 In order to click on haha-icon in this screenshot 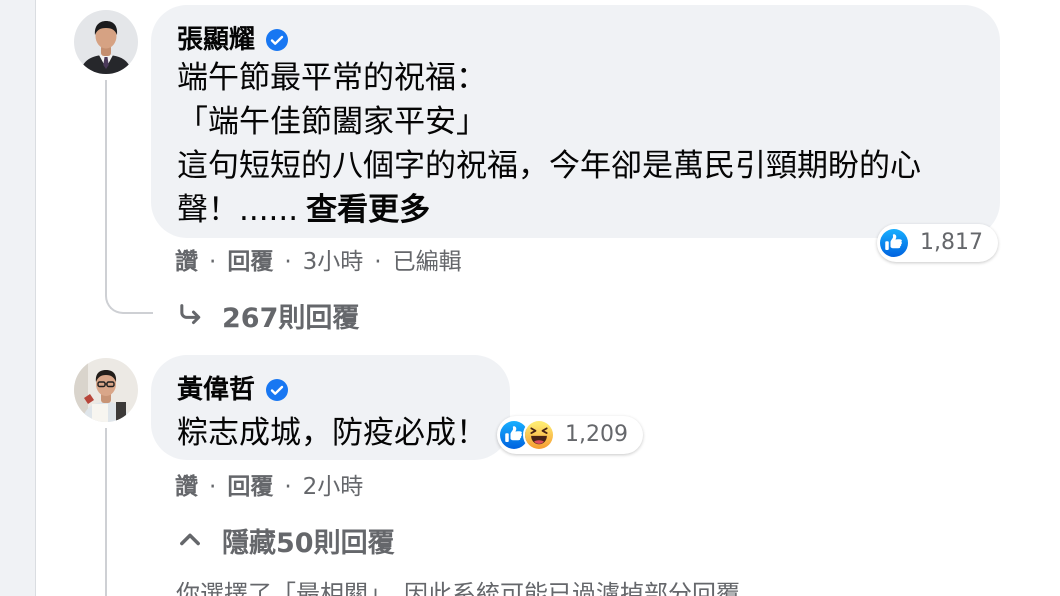, I will do `click(539, 435)`.